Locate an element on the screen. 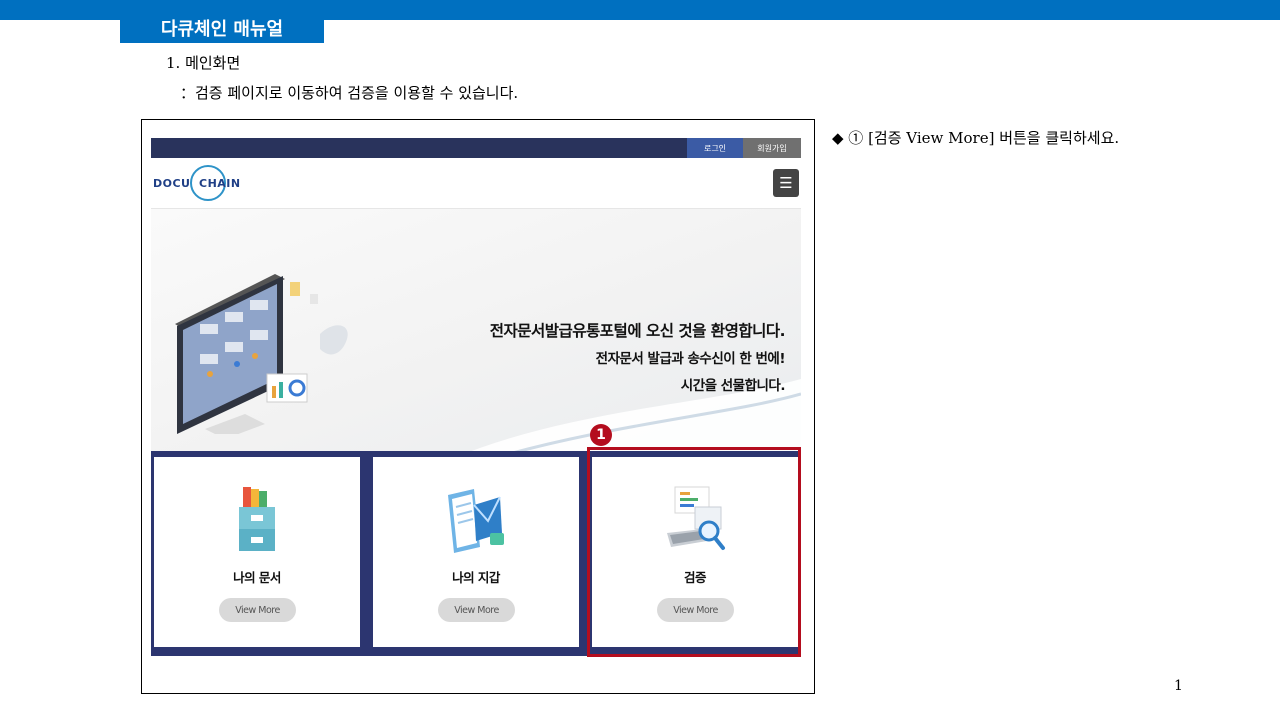 This screenshot has height=720, width=1280. logo-text-right: CHAIN is located at coordinates (220, 183).